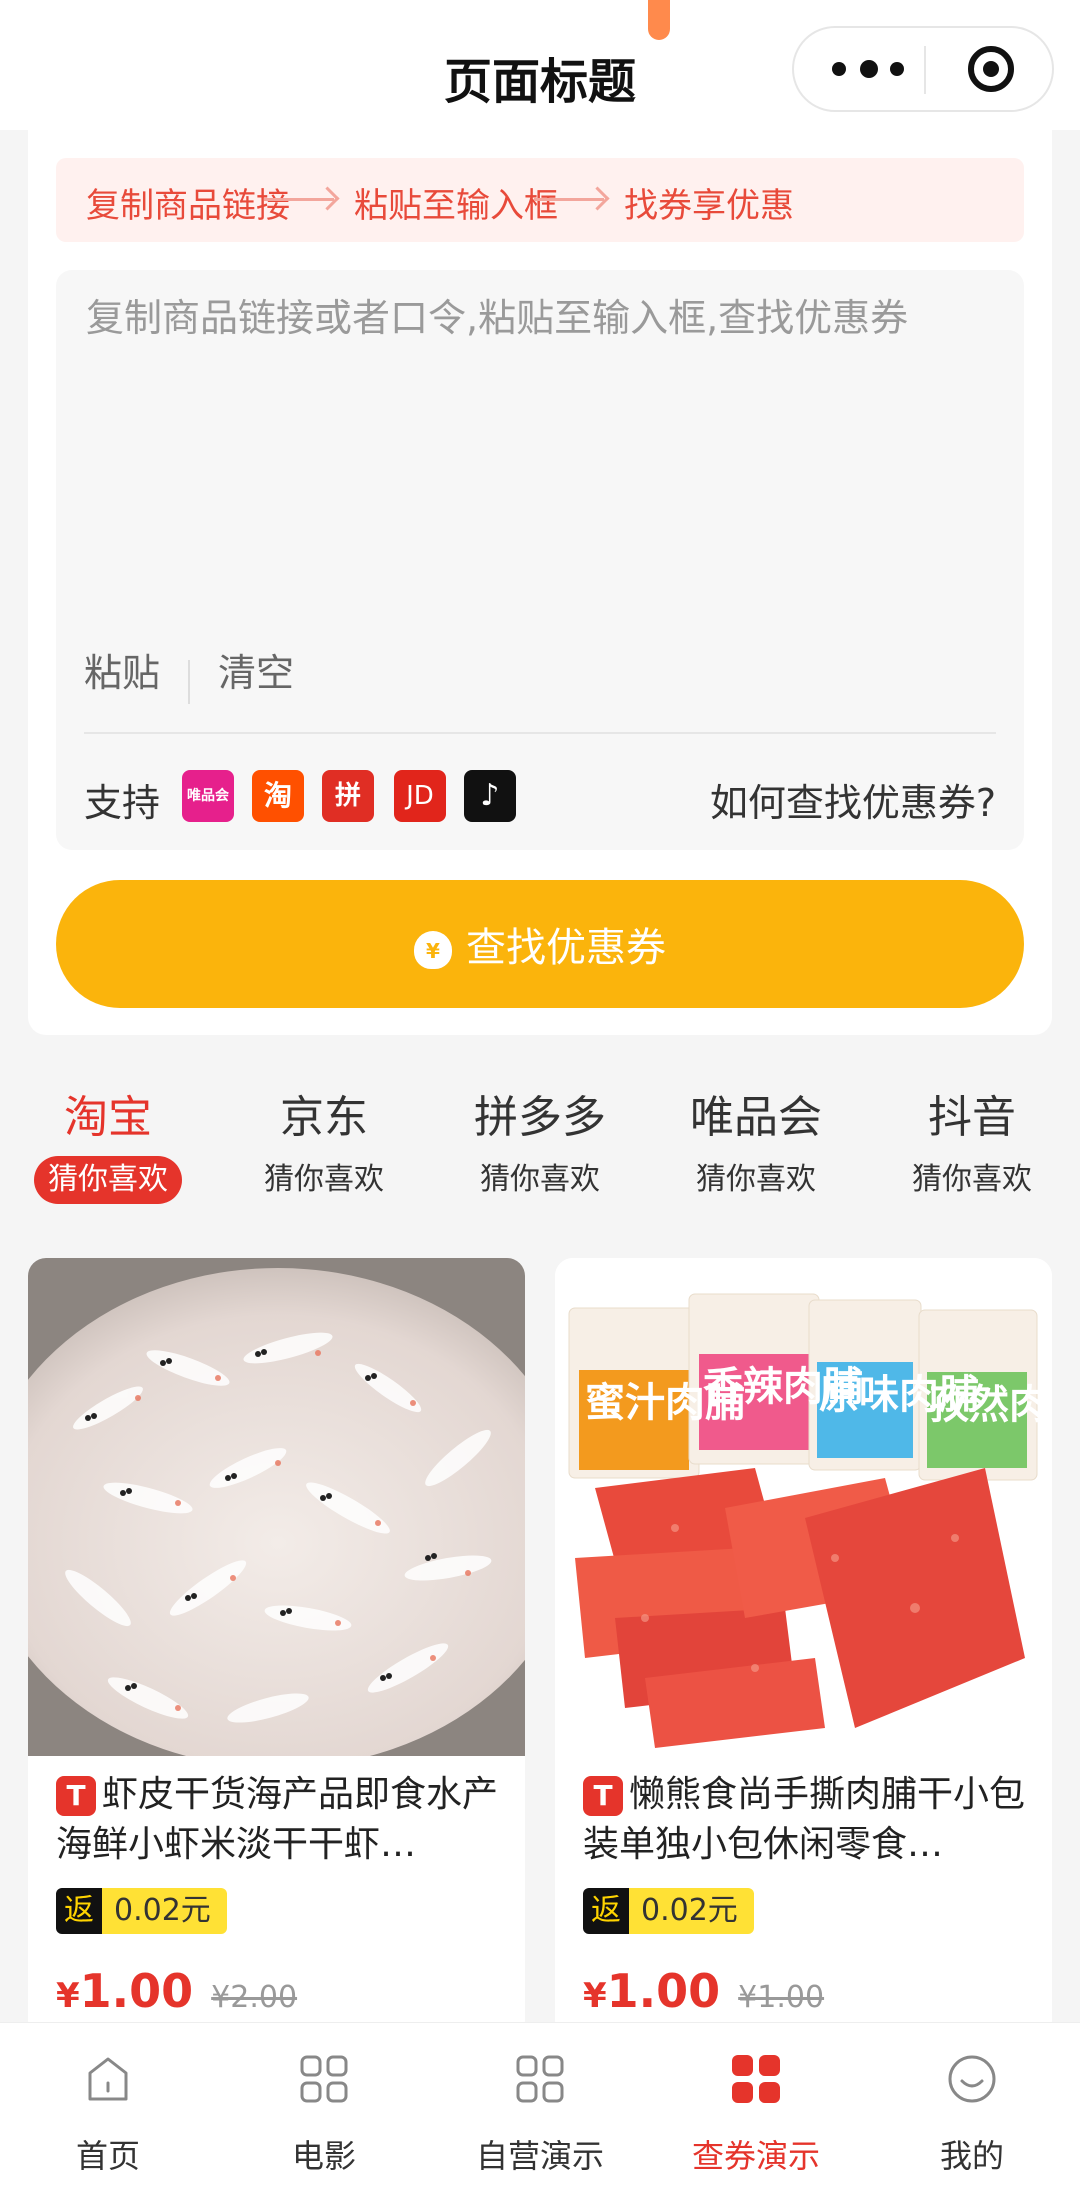 This screenshot has width=1080, height=2193. I want to click on nav-coupon-demo: 查券演示, so click(756, 2108).